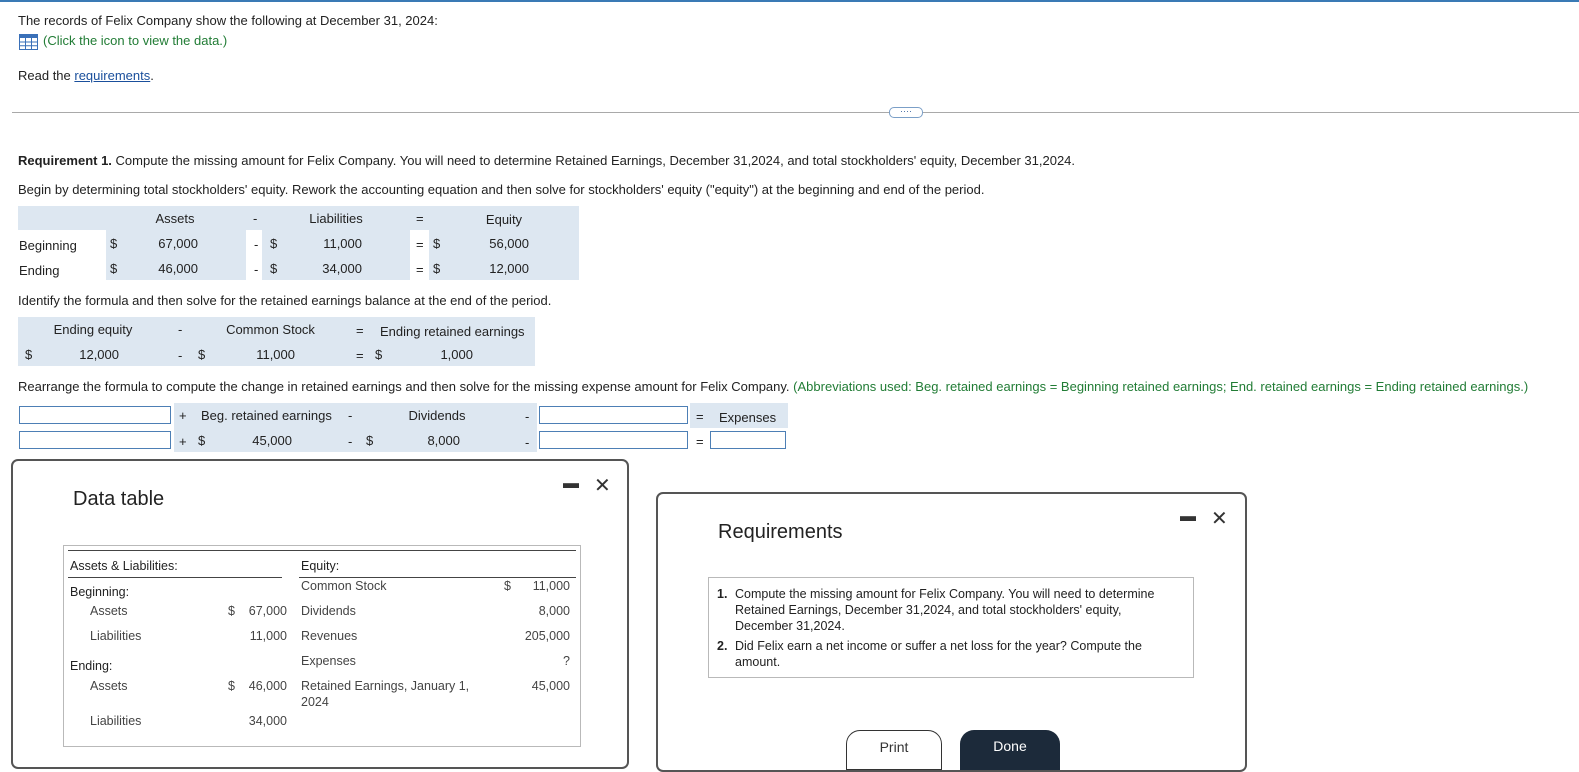 The height and width of the screenshot is (772, 1579). What do you see at coordinates (65, 160) in the screenshot?
I see `requirement-1-label: Requirement 1.` at bounding box center [65, 160].